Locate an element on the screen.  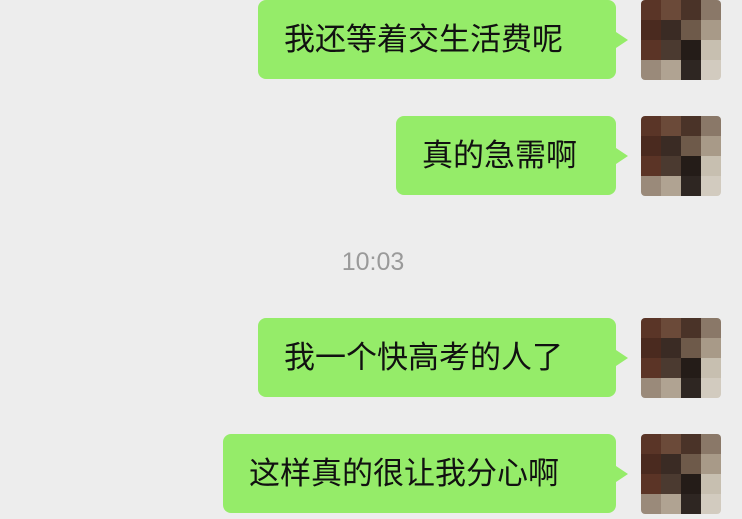
message-text: 我一个快高考的人了 is located at coordinates (423, 357).